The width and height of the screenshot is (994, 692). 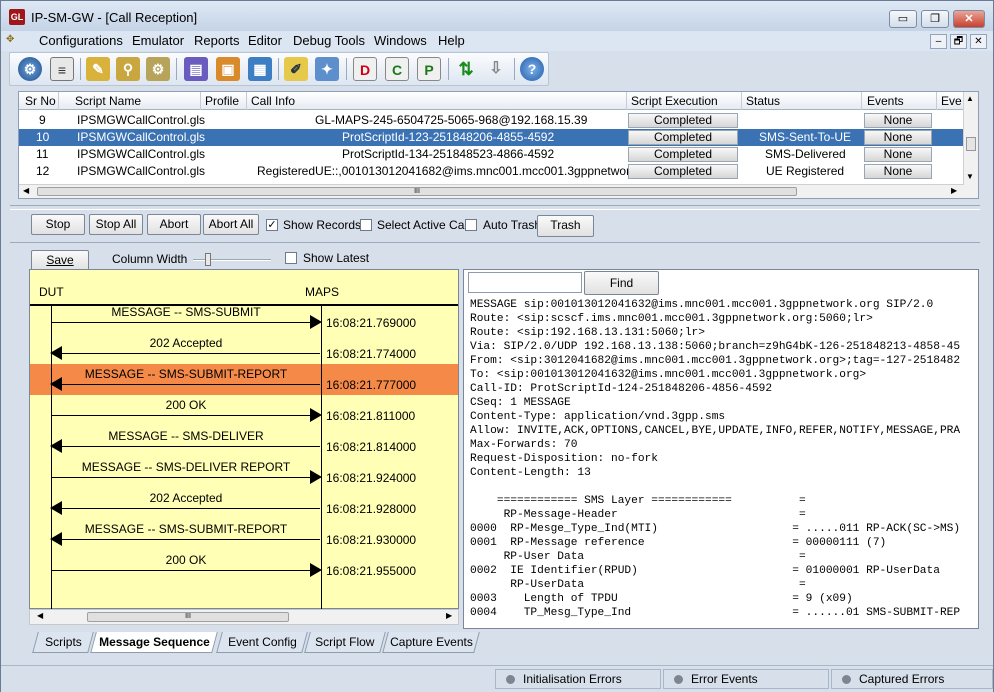 I want to click on find-button: Find, so click(x=621, y=283).